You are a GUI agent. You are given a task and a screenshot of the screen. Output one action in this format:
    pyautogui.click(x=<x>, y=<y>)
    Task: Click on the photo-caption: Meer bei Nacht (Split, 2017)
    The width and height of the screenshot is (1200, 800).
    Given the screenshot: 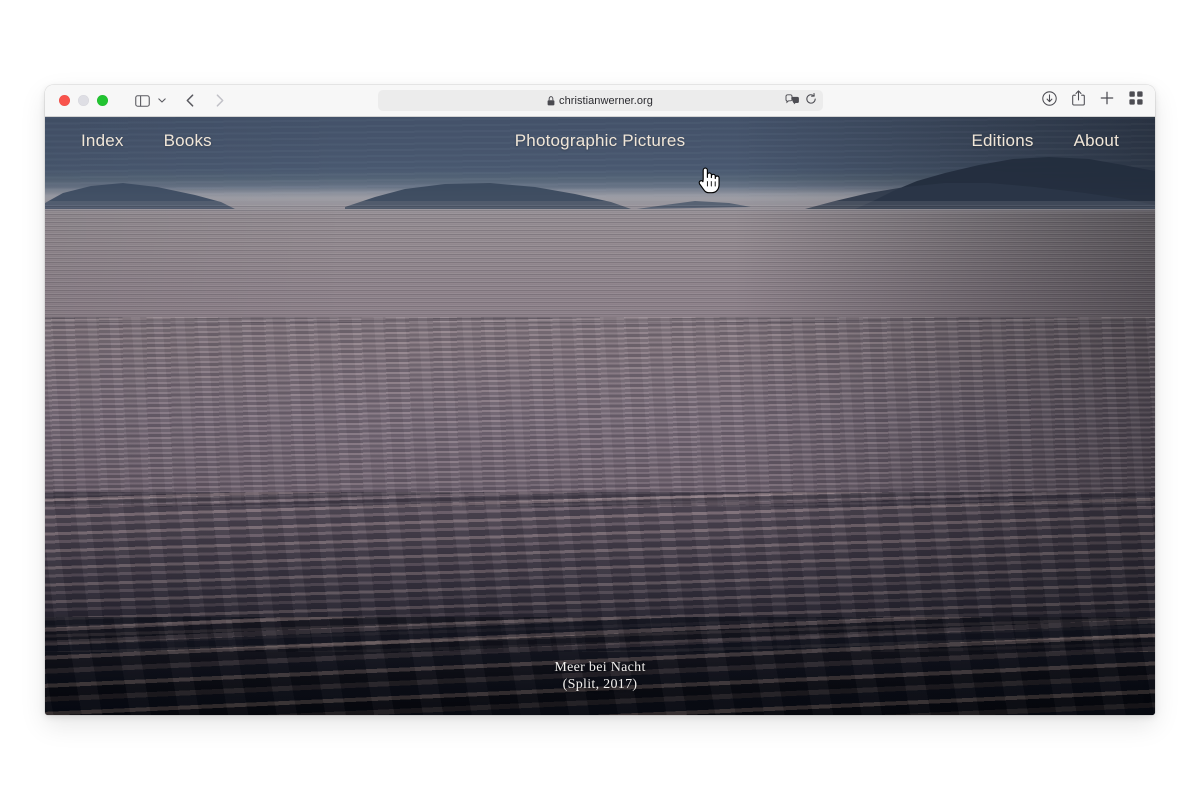 What is the action you would take?
    pyautogui.click(x=600, y=676)
    